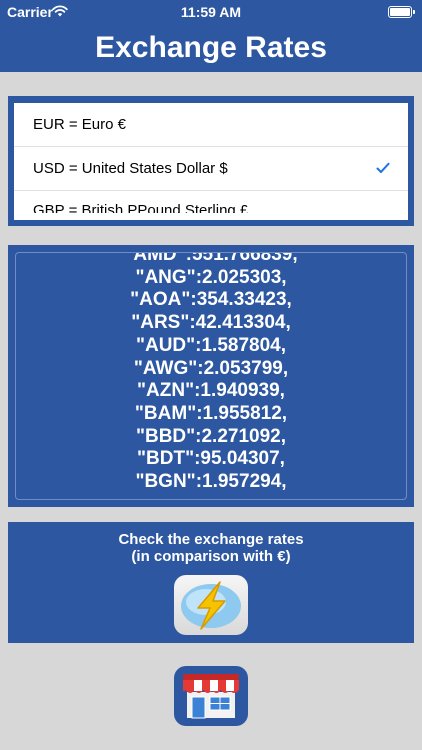  Describe the element at coordinates (211, 300) in the screenshot. I see `rate-line: "AOA":354.33423,` at that location.